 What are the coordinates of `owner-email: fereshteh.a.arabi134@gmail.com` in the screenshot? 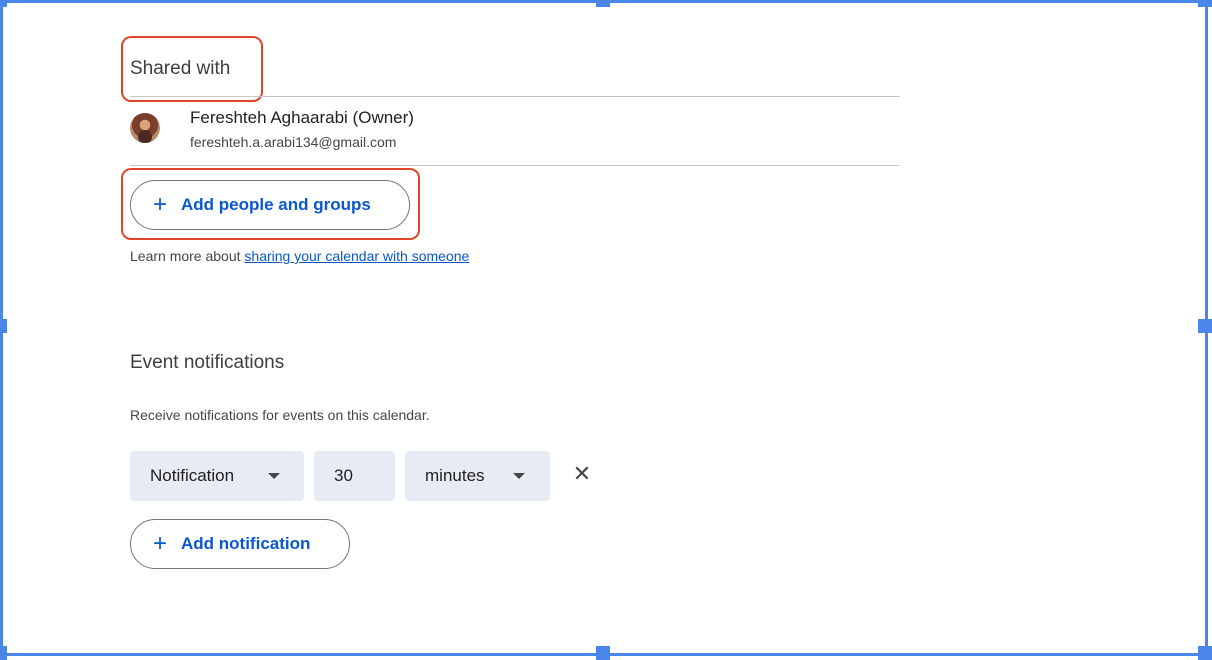 It's located at (293, 142).